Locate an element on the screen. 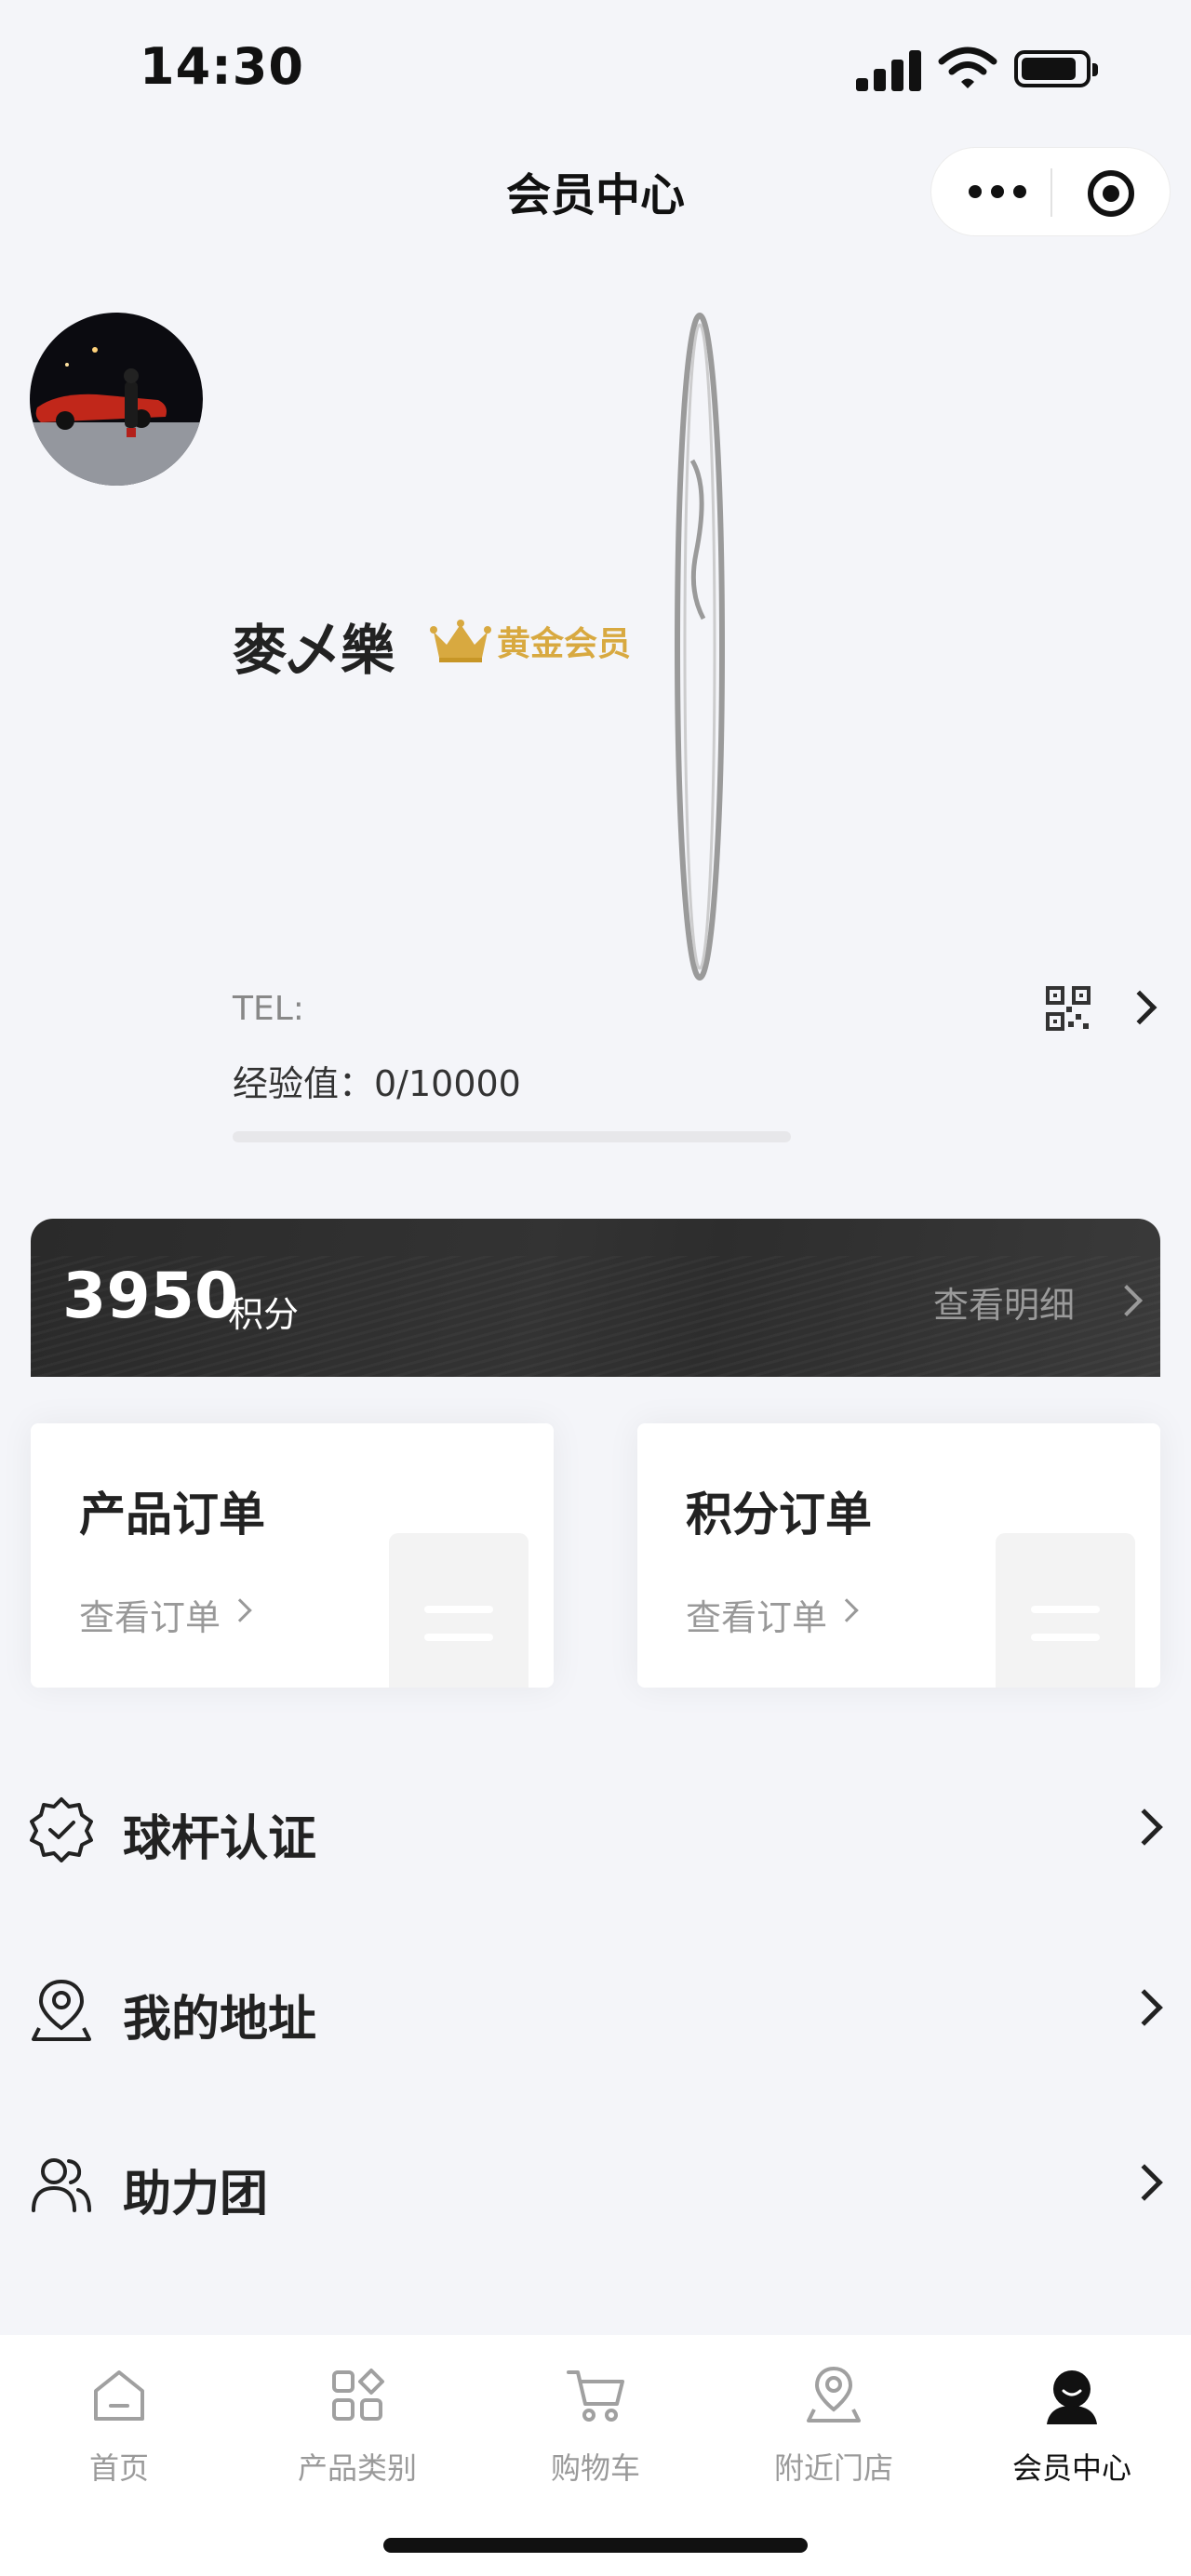 The image size is (1191, 2576). member-level-label: 黄金会员 is located at coordinates (564, 644).